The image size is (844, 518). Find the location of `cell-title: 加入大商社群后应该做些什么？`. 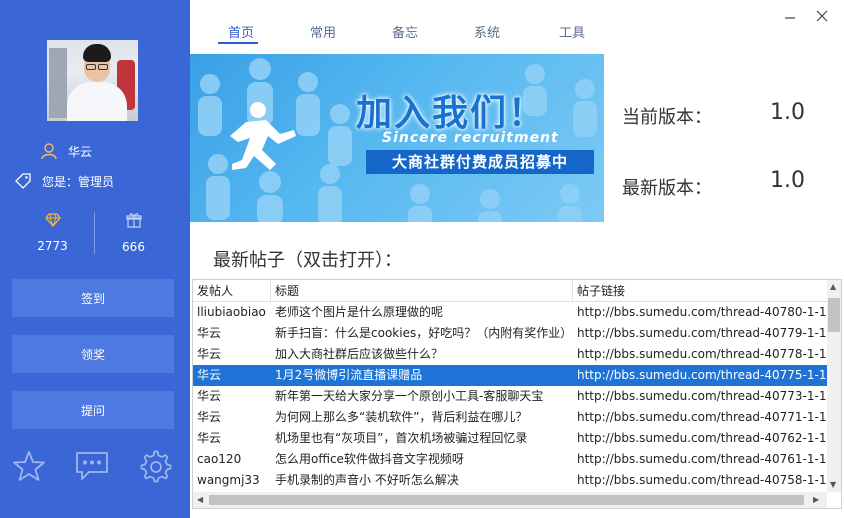

cell-title: 加入大商社群后应该做些什么？ is located at coordinates (359, 354).